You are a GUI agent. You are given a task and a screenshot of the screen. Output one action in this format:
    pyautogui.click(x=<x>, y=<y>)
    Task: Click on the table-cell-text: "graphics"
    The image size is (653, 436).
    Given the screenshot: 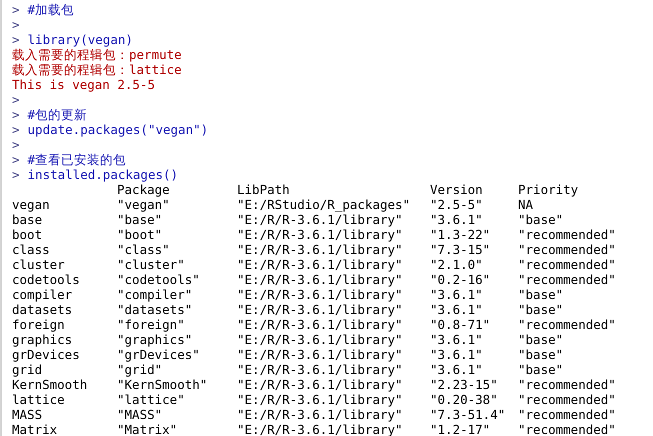 What is the action you would take?
    pyautogui.click(x=155, y=339)
    